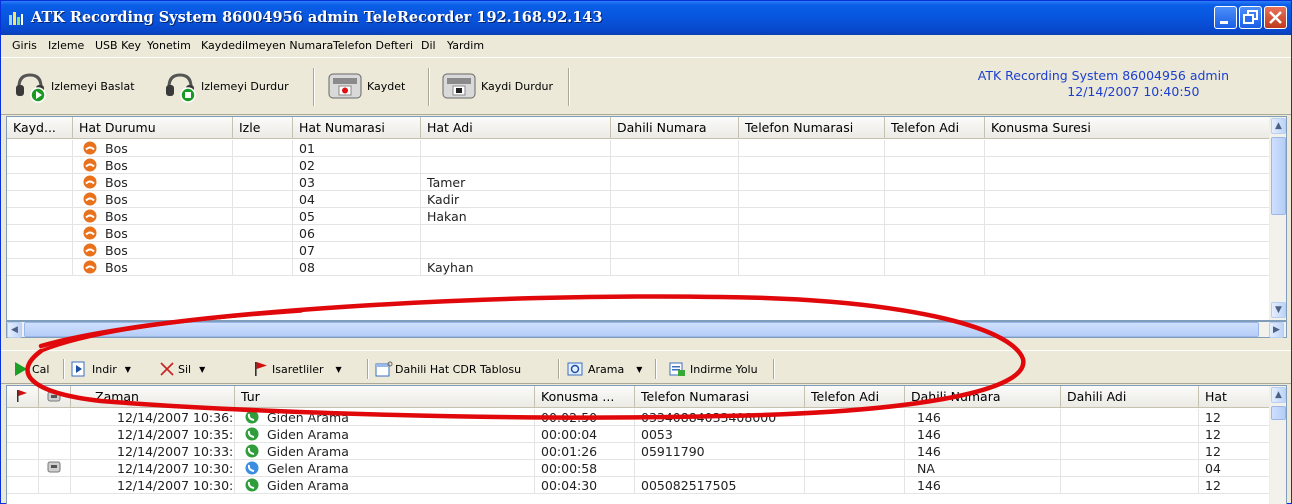 The height and width of the screenshot is (504, 1292). I want to click on menu-giris: Giris, so click(24, 45).